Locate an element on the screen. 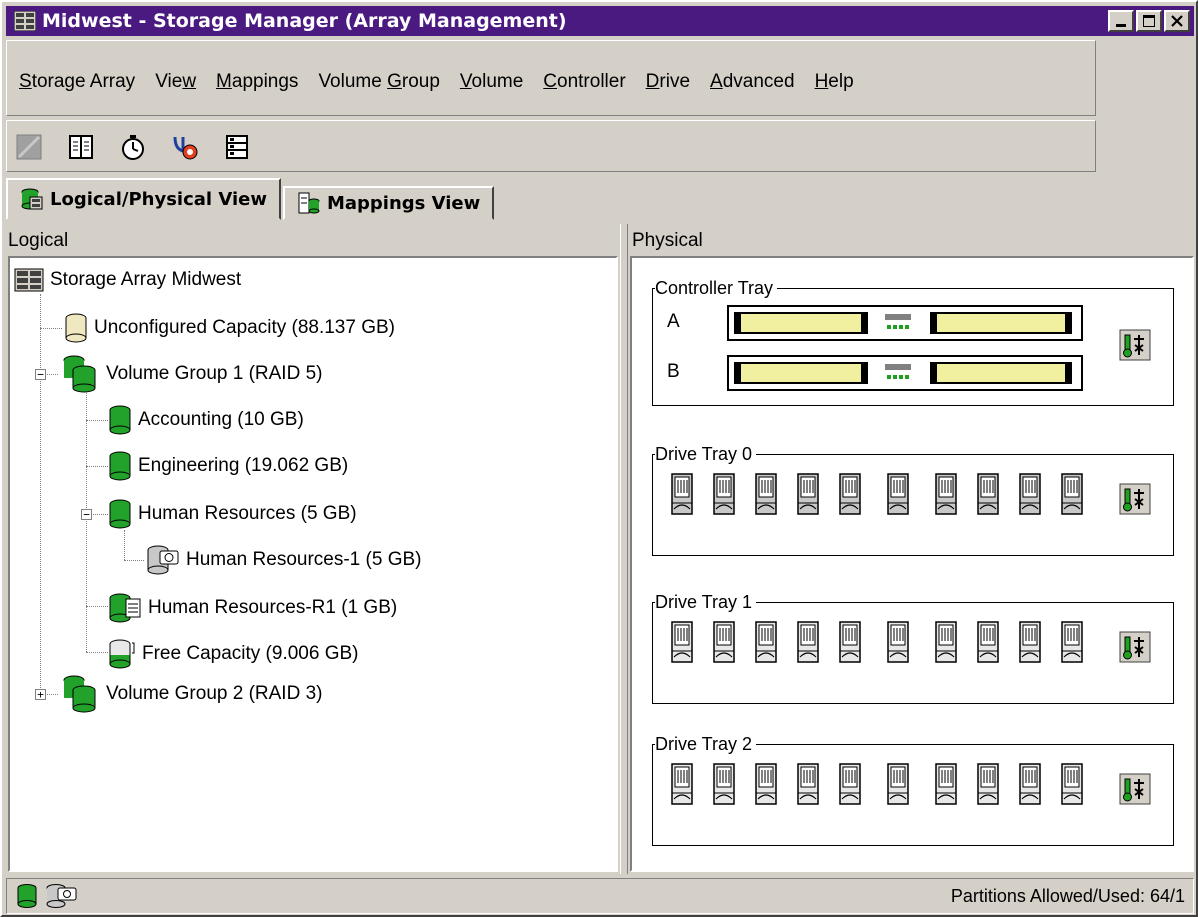 This screenshot has width=1198, height=917. tree-item-label: Human Resources-R1 (1 GB) is located at coordinates (273, 607).